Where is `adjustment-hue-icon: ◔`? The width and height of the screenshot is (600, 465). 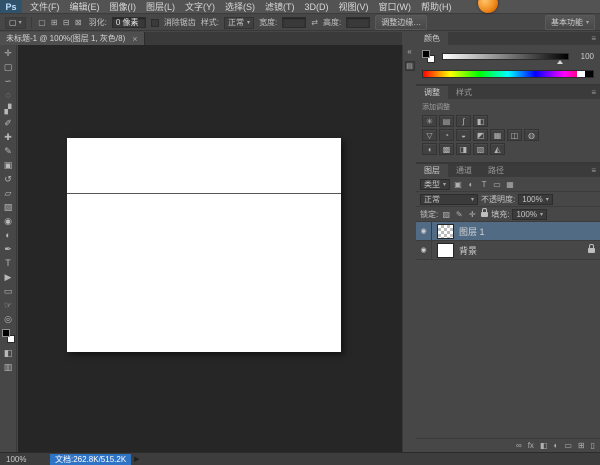 adjustment-hue-icon: ◔ is located at coordinates (446, 135).